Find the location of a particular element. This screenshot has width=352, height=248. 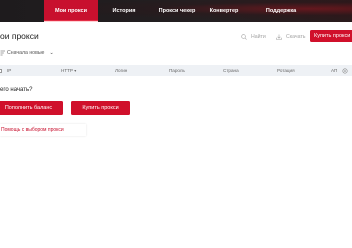

chevron-down-icon: ⌄ is located at coordinates (51, 53).